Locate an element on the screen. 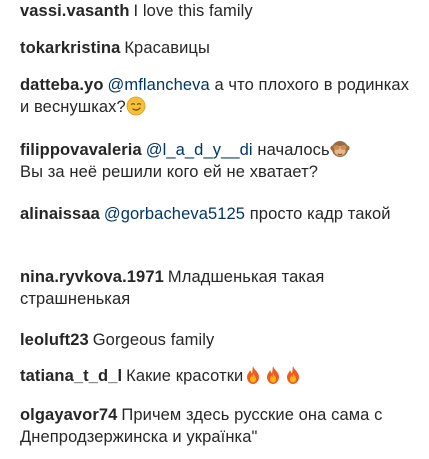  comment-text-continued: Вы за неё решили кого ей не хватает? is located at coordinates (169, 172).